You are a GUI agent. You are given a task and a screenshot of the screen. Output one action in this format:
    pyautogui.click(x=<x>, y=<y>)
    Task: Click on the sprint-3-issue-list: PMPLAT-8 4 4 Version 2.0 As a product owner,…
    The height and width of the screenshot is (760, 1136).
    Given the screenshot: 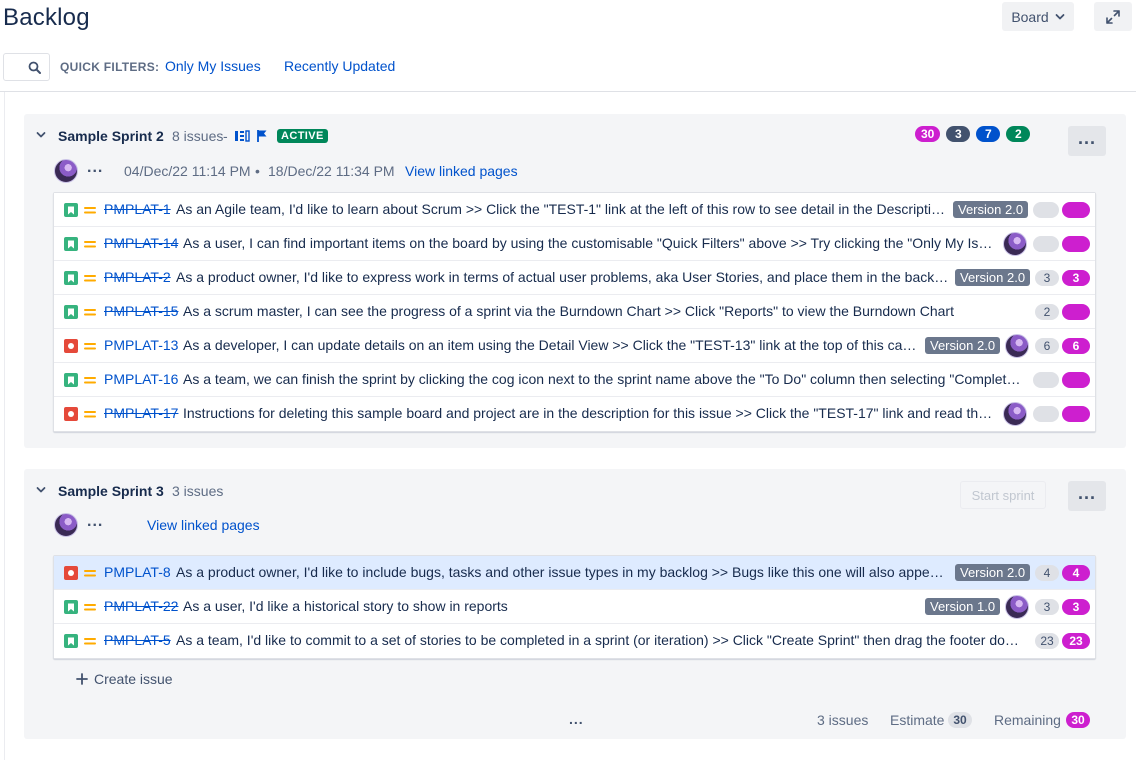 What is the action you would take?
    pyautogui.click(x=574, y=607)
    